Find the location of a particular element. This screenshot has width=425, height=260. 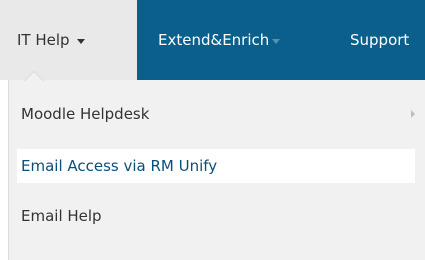

nav-extend-enrich-label: Extend&Enrich is located at coordinates (214, 40).